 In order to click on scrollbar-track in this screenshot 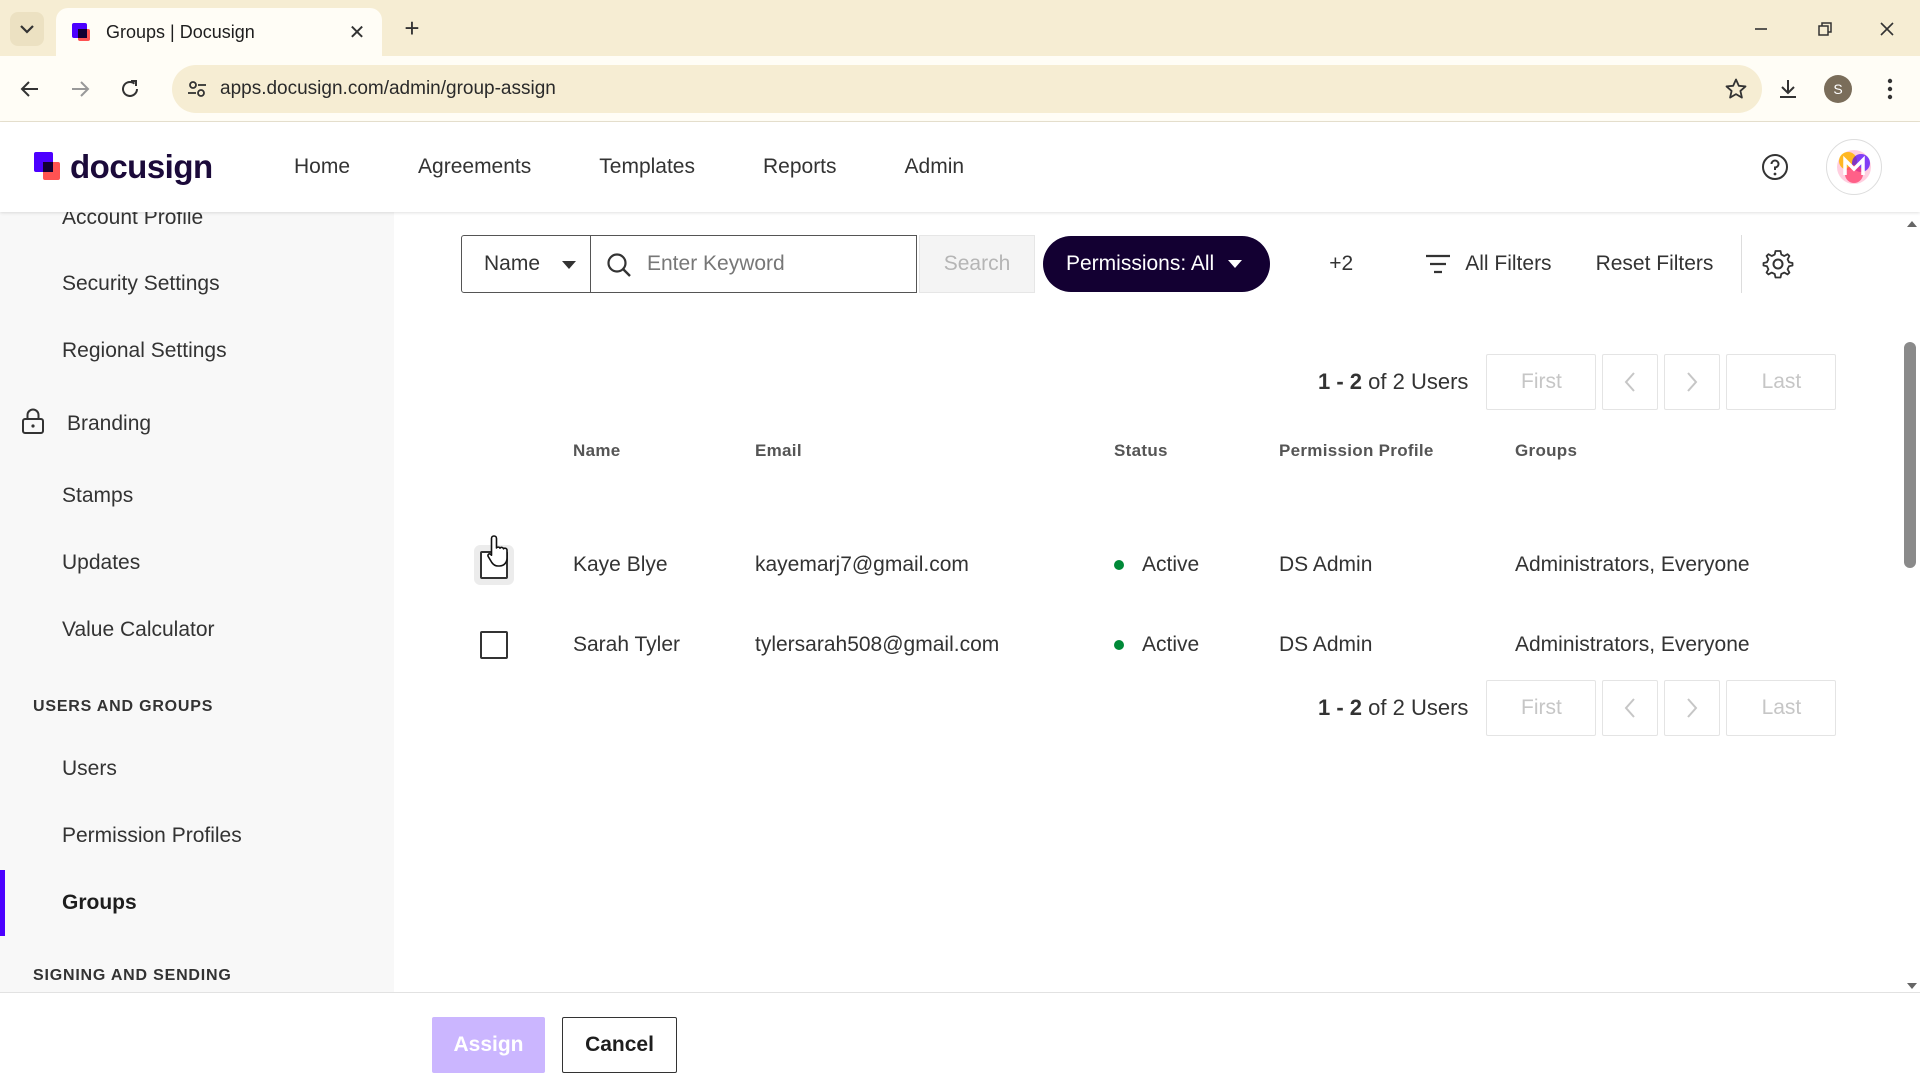, I will do `click(1912, 602)`.